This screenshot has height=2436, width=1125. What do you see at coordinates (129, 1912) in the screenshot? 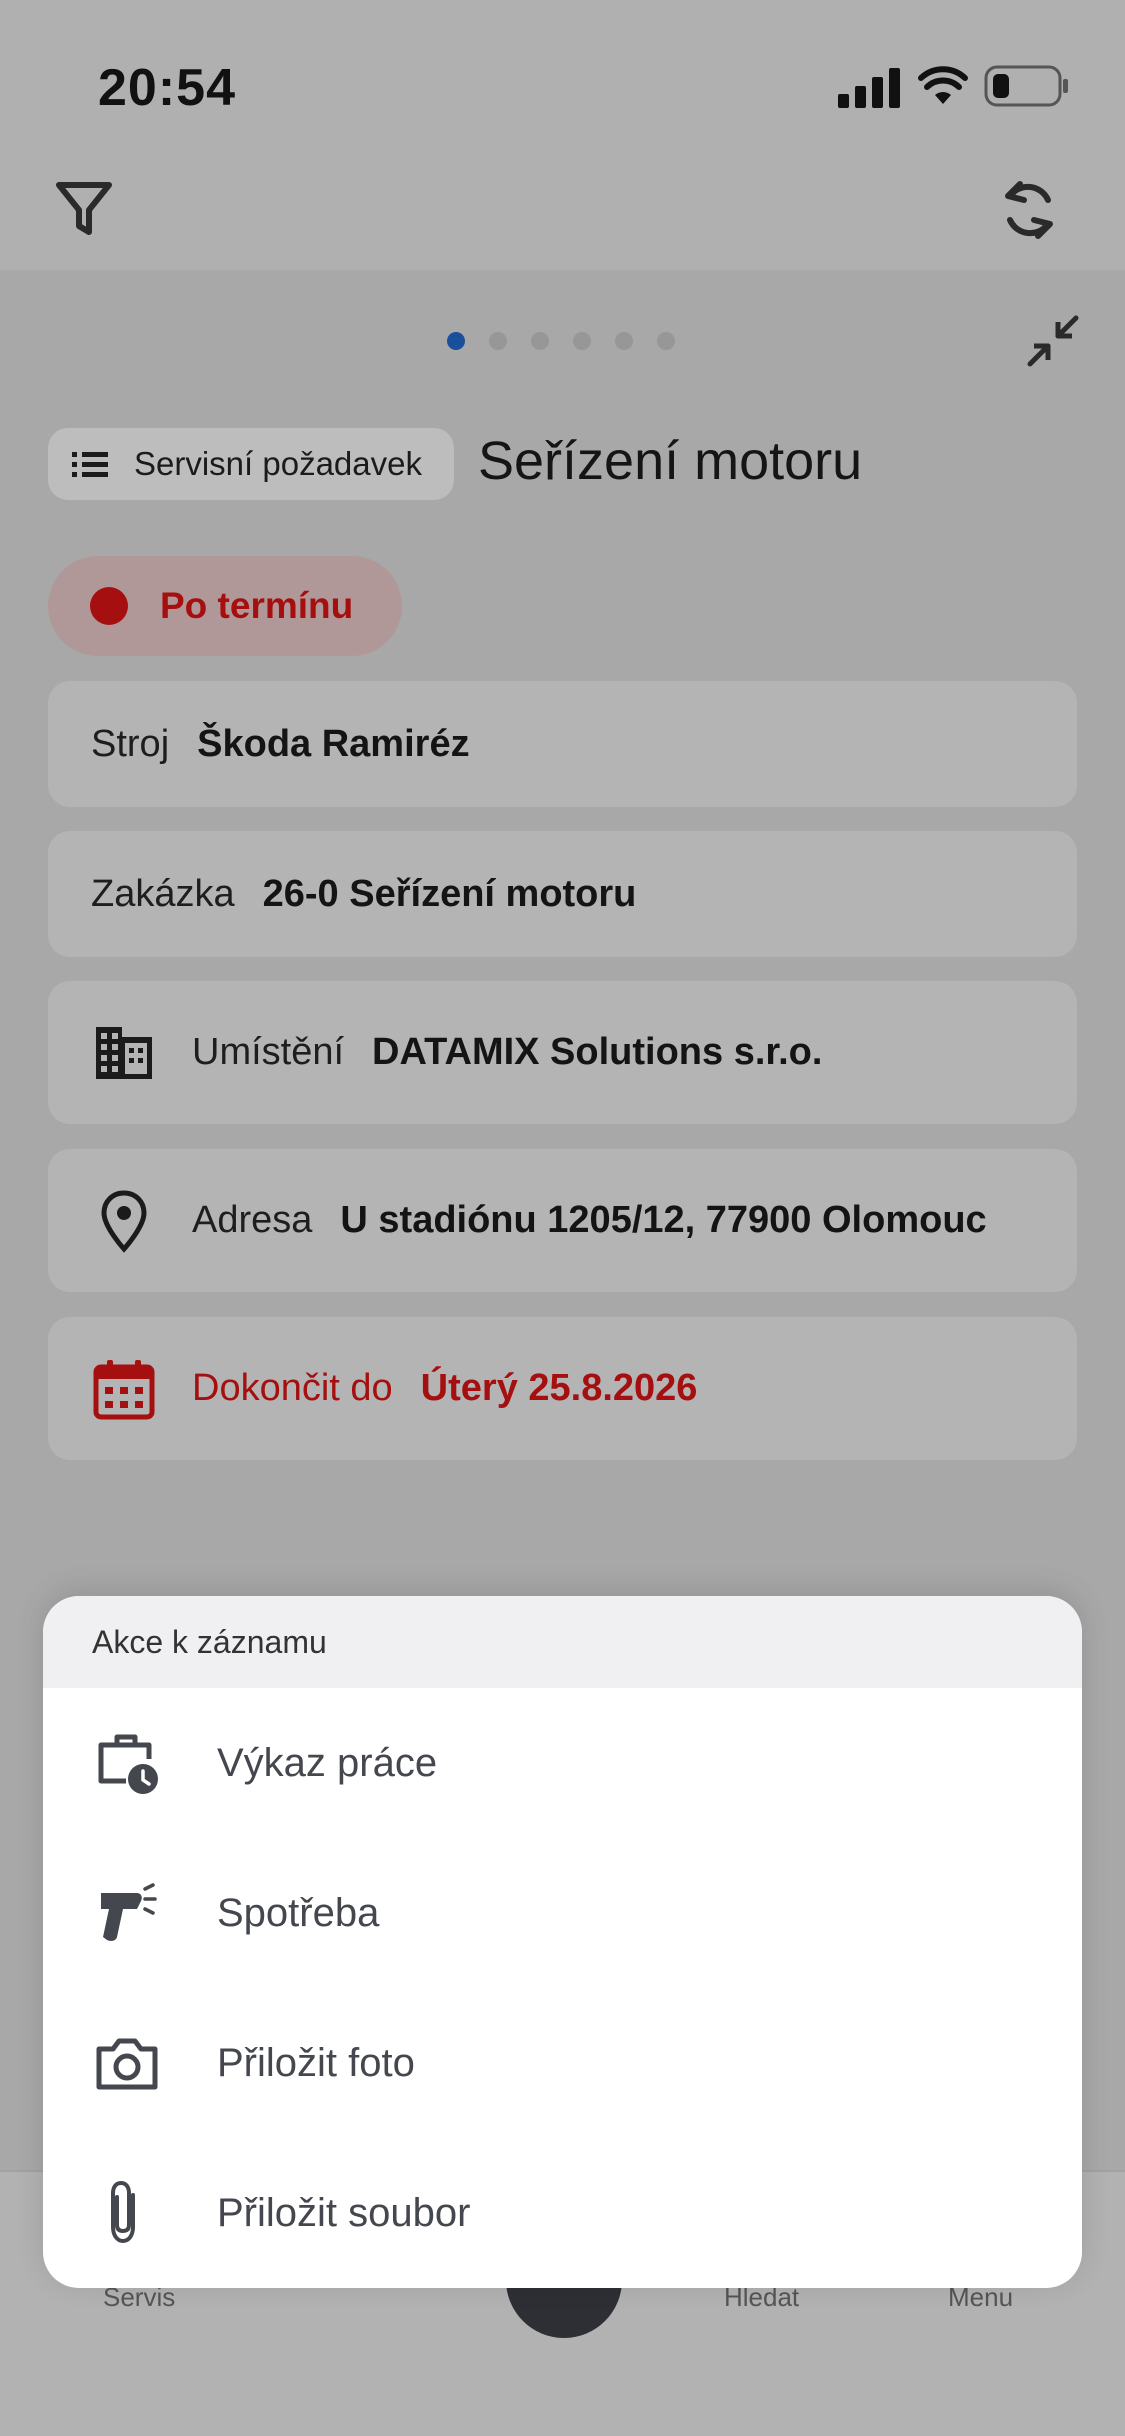
I see `barcode-scanner-icon` at bounding box center [129, 1912].